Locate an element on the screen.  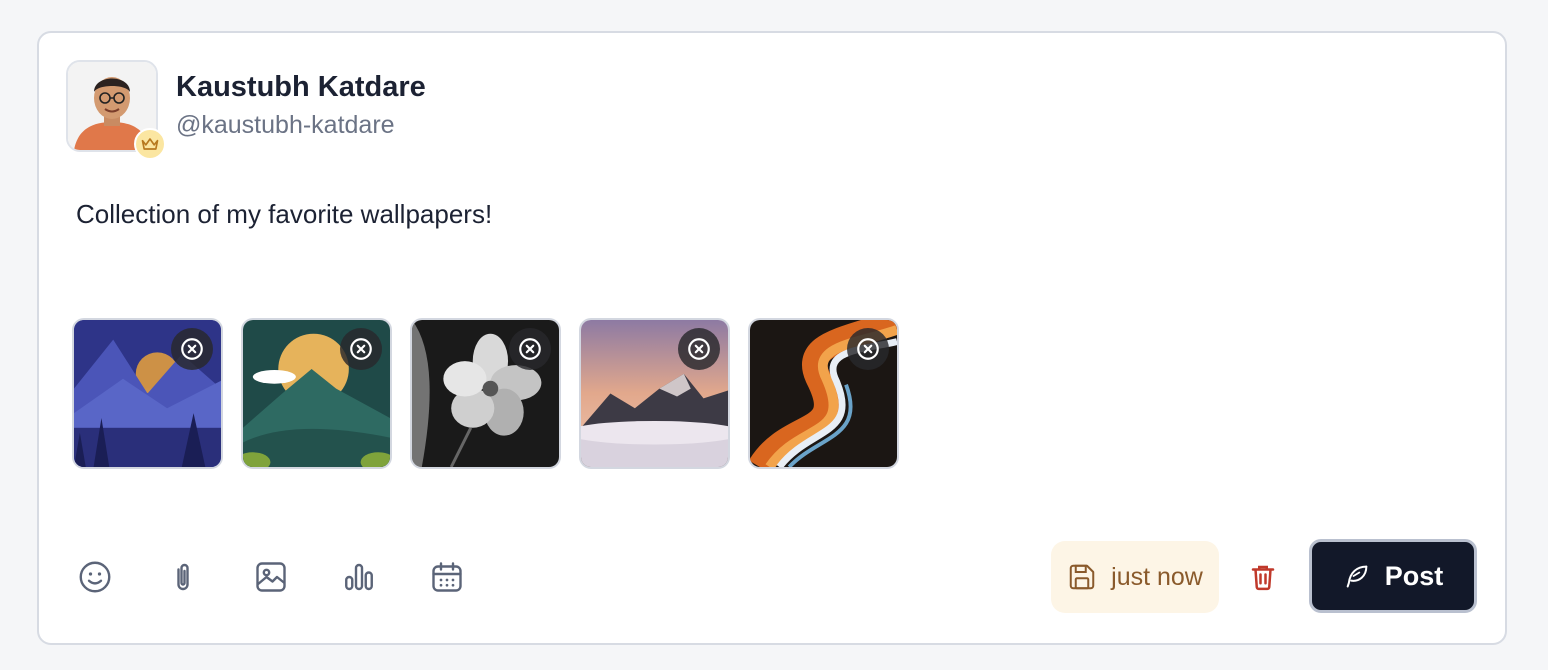
paperclip-icon is located at coordinates (183, 577).